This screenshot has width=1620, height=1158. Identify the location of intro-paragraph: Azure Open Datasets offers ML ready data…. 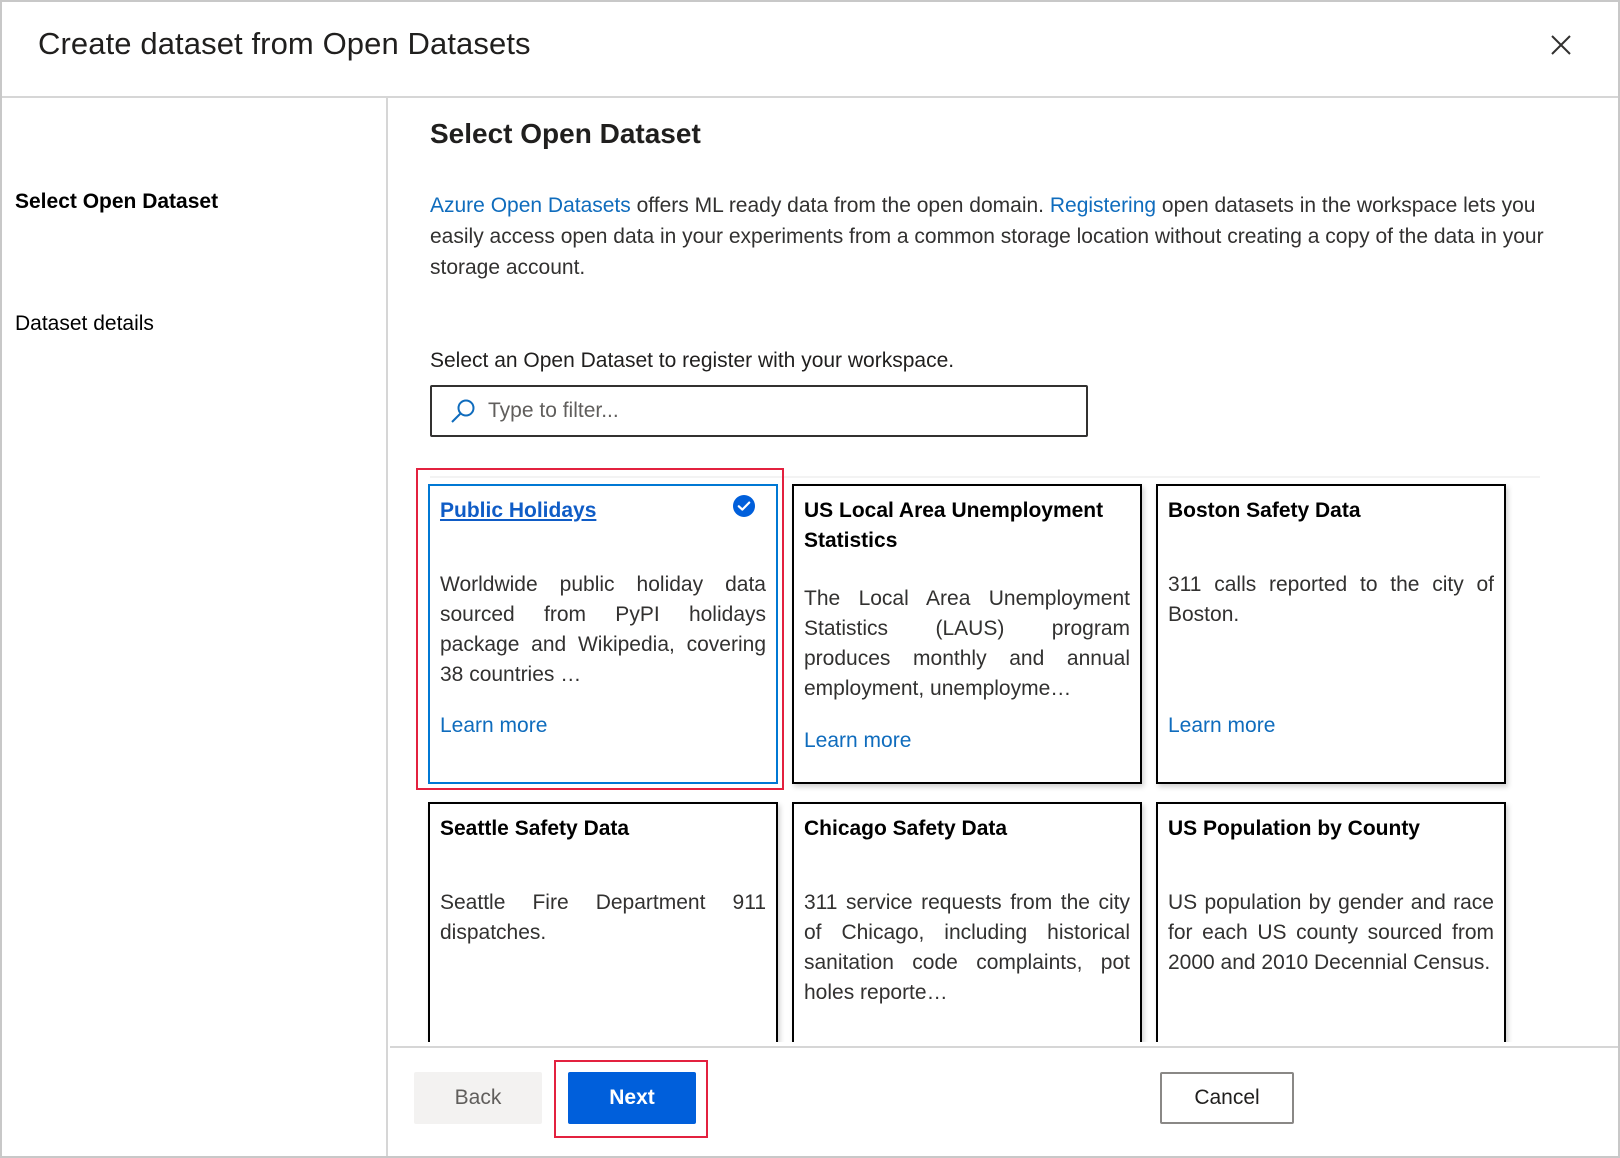
(1005, 236).